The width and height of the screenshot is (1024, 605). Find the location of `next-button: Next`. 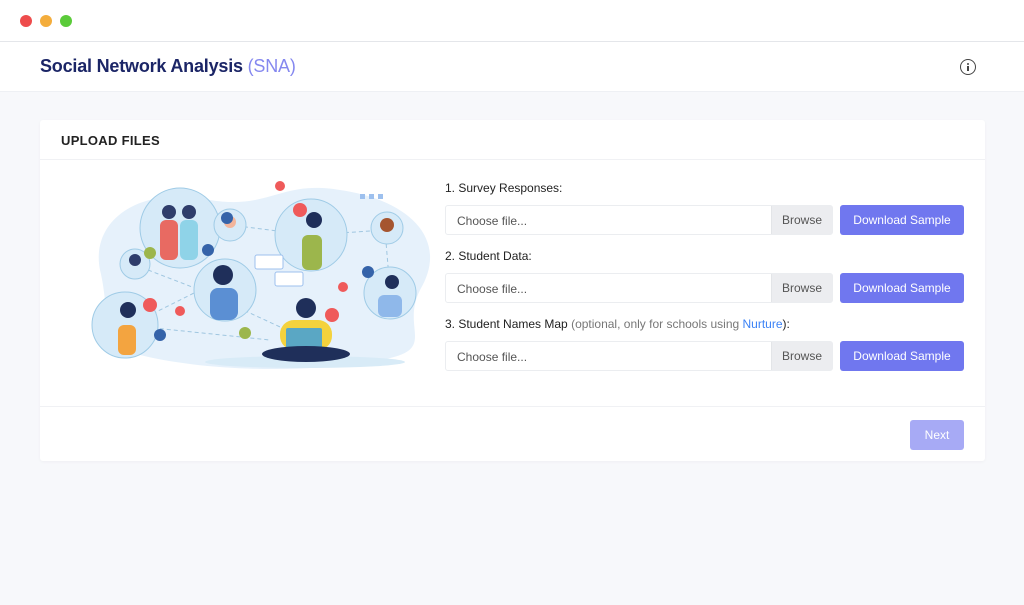

next-button: Next is located at coordinates (937, 435).